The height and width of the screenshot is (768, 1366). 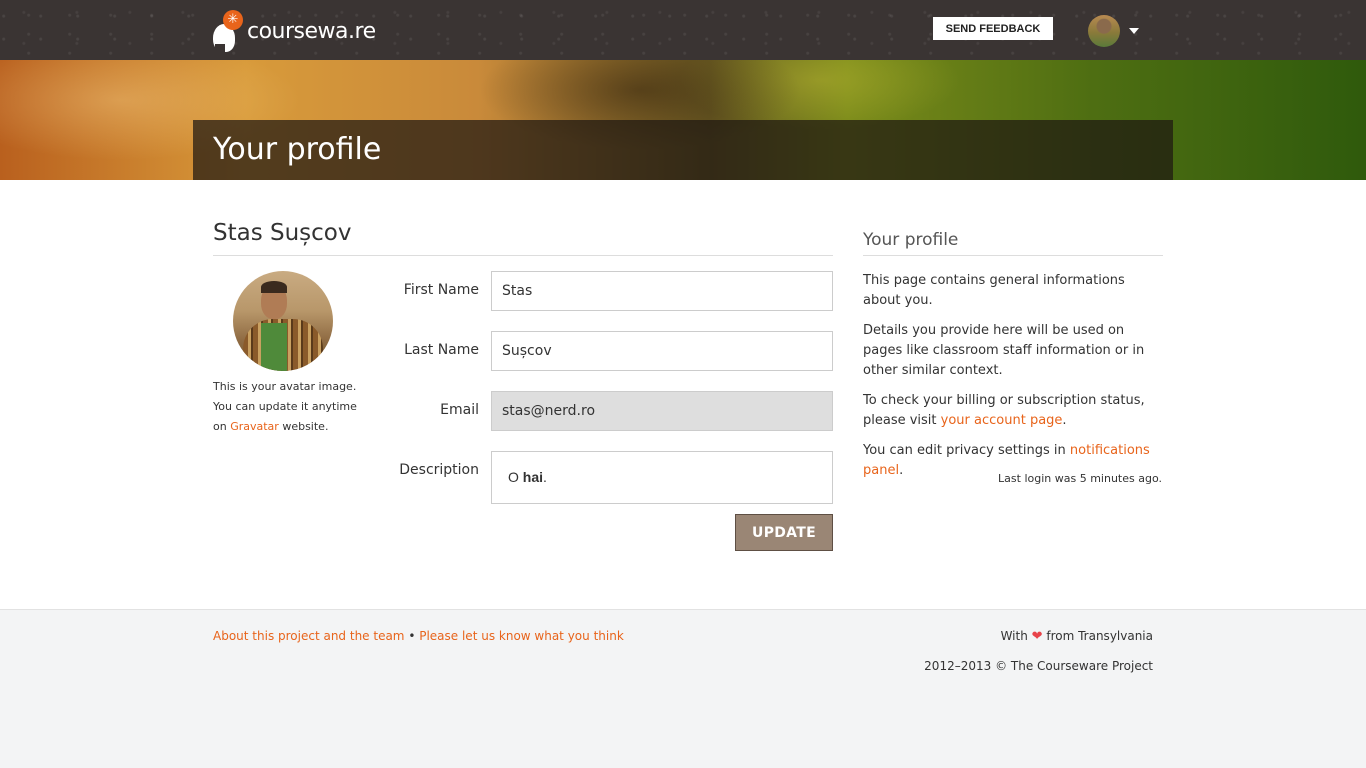 What do you see at coordinates (1002, 420) in the screenshot?
I see `account-page-link: your account page` at bounding box center [1002, 420].